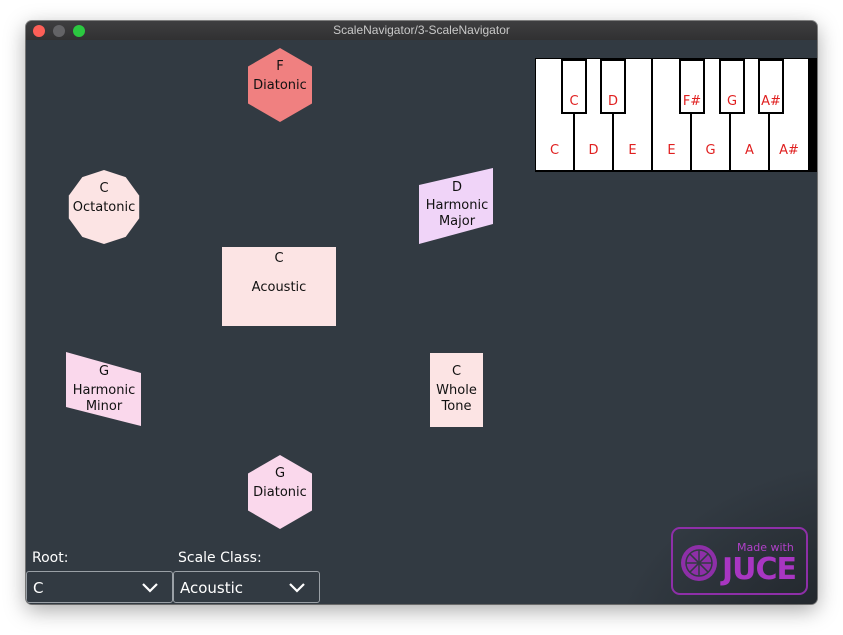 This screenshot has width=843, height=635. I want to click on scale-node-g-diatonic: G Diatonic, so click(280, 492).